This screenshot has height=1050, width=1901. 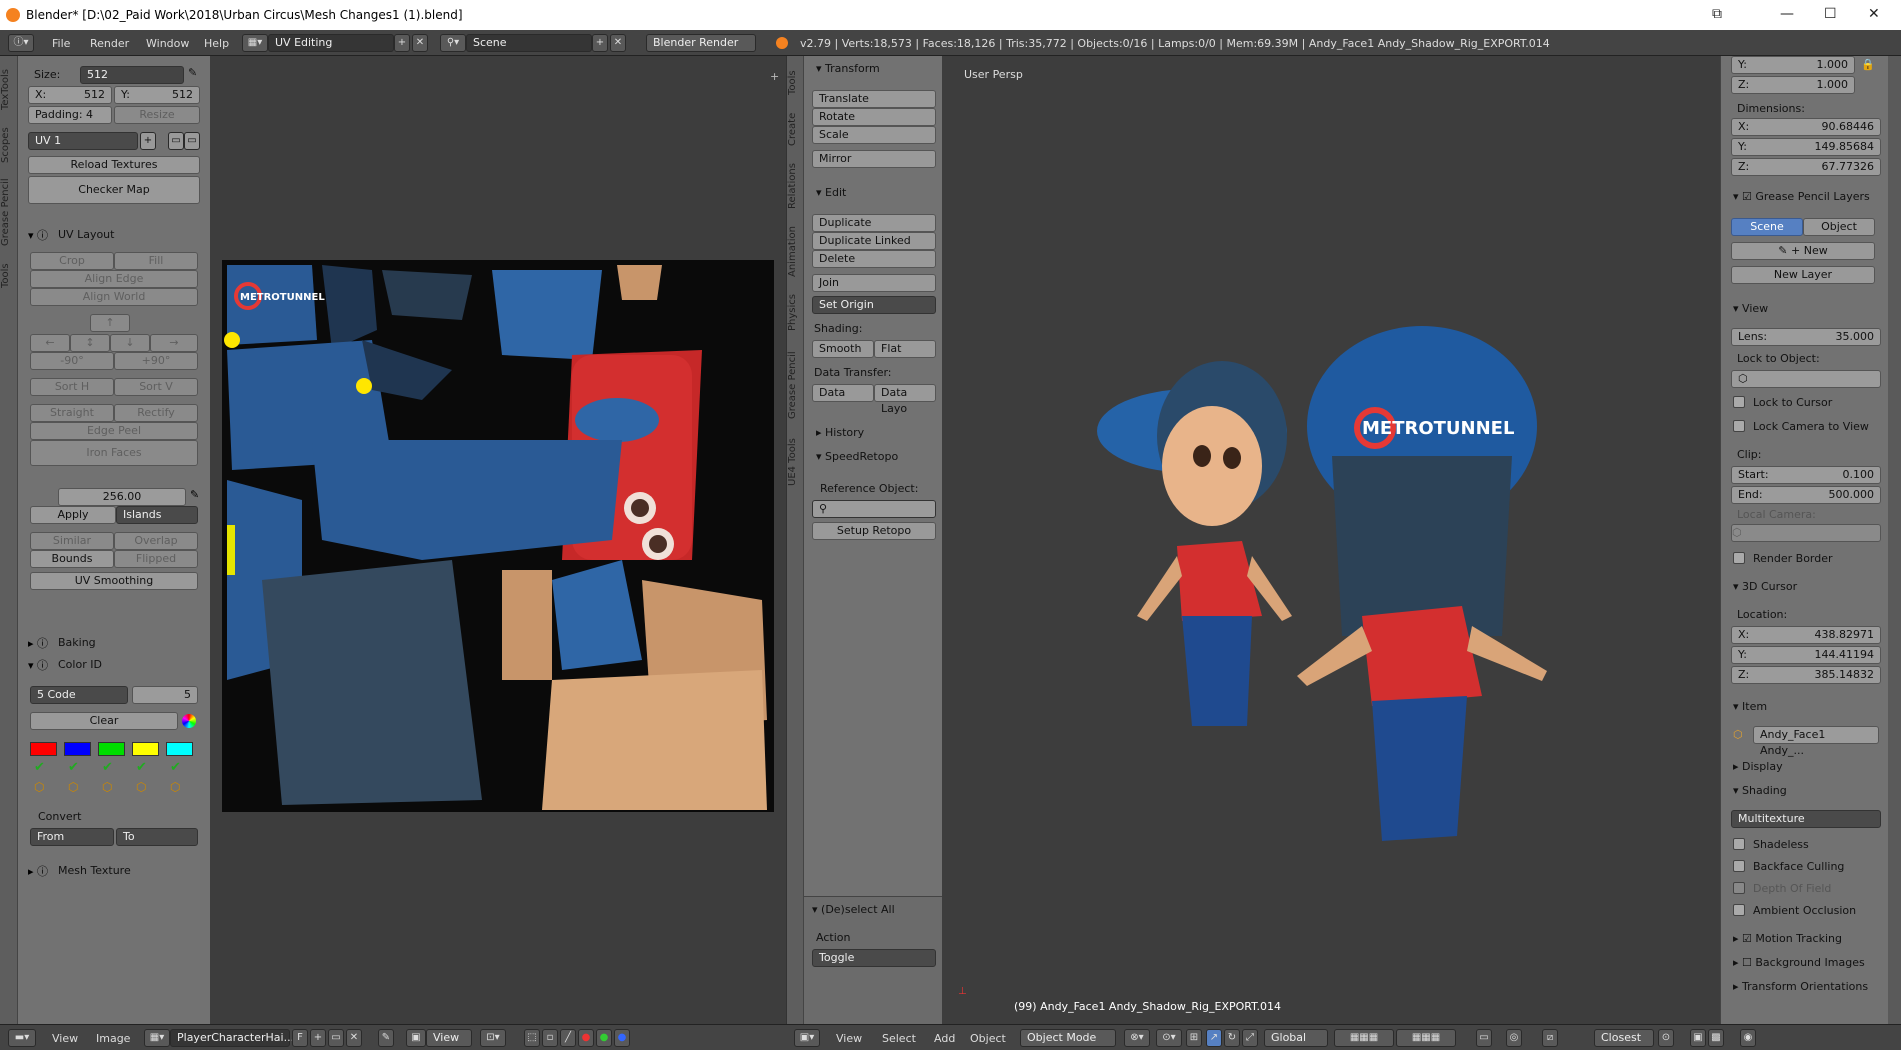 What do you see at coordinates (114, 297) in the screenshot?
I see `align-world-button: Align World` at bounding box center [114, 297].